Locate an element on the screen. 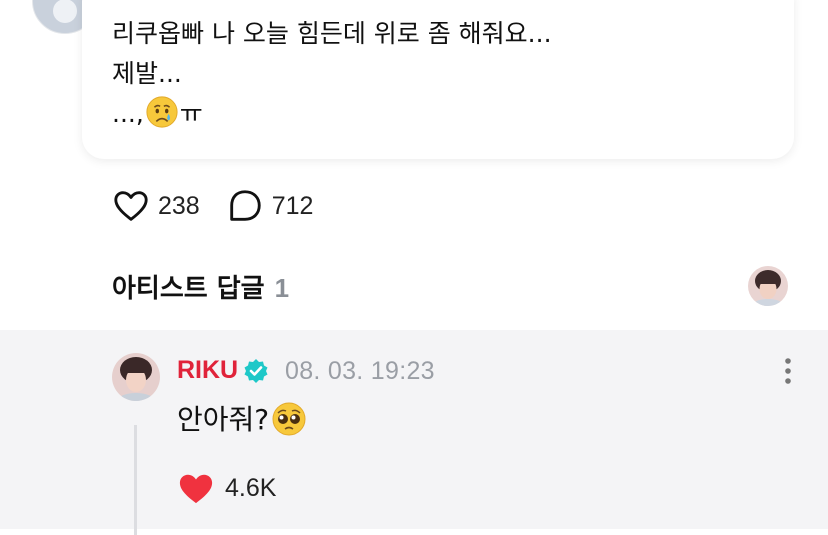 This screenshot has width=828, height=535. heart-outline-icon is located at coordinates (131, 206).